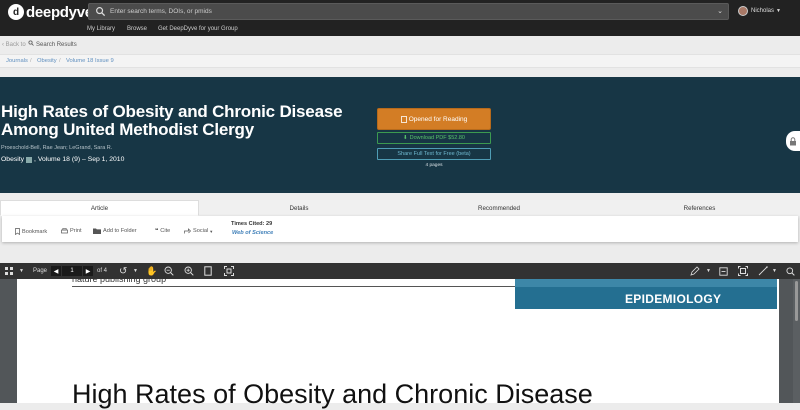  Describe the element at coordinates (16, 12) in the screenshot. I see `logo-mark-icon: d` at that location.